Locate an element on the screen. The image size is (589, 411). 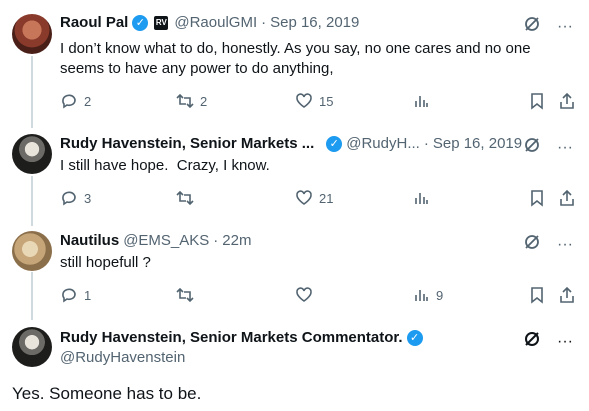
tweet-header: Nautilus @EMS_AKS · 22m is located at coordinates (155, 240).